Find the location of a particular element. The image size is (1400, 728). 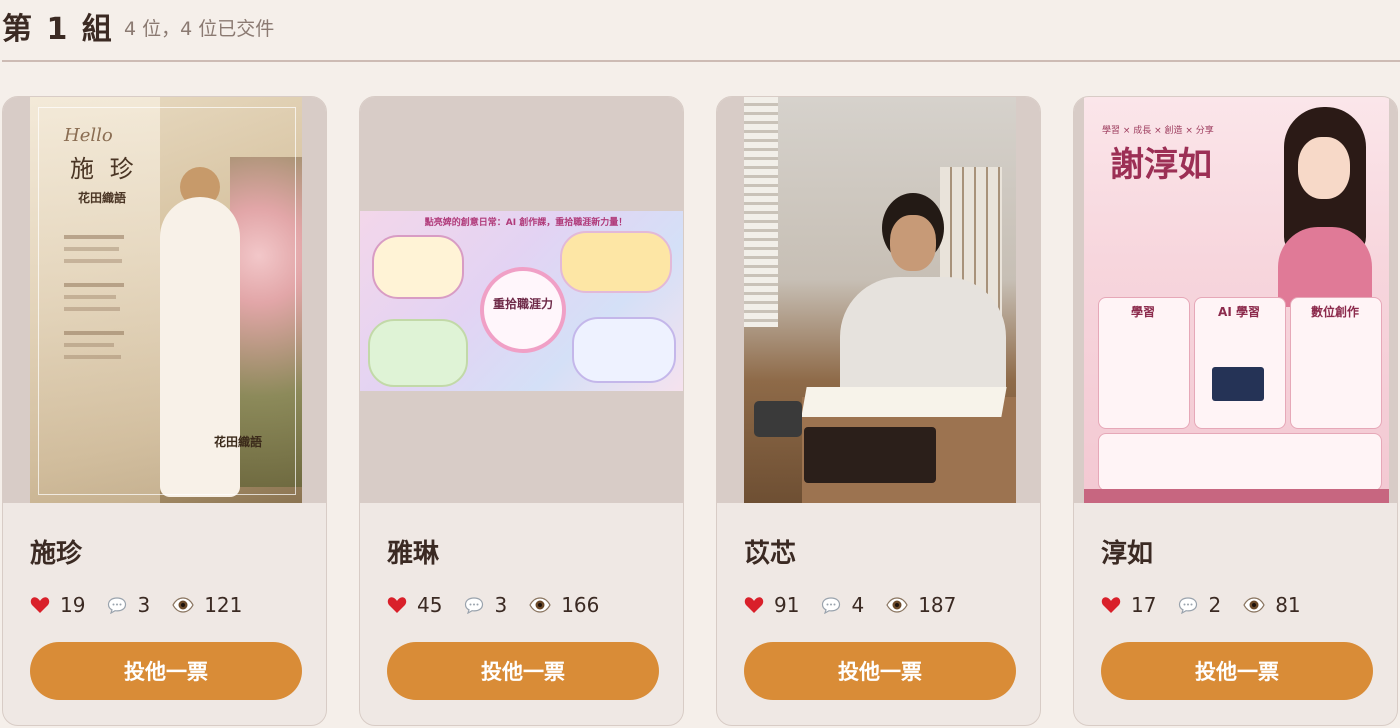

image-brand-text: 花田織語 is located at coordinates (102, 198).